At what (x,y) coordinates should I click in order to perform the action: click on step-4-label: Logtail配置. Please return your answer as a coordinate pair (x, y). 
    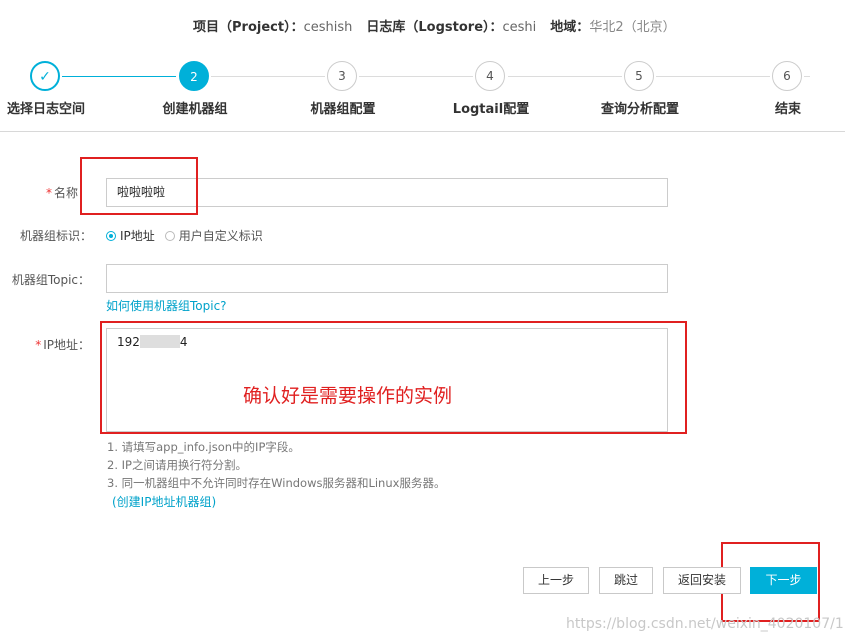
    Looking at the image, I should click on (491, 109).